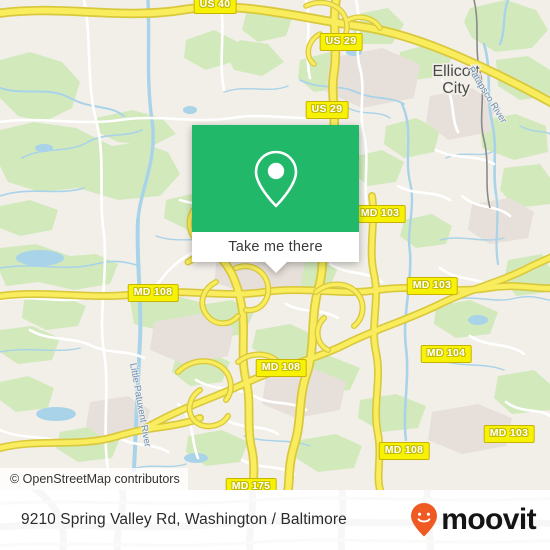 This screenshot has height=550, width=550. I want to click on destination-popup-card: Take me there, so click(275, 199).